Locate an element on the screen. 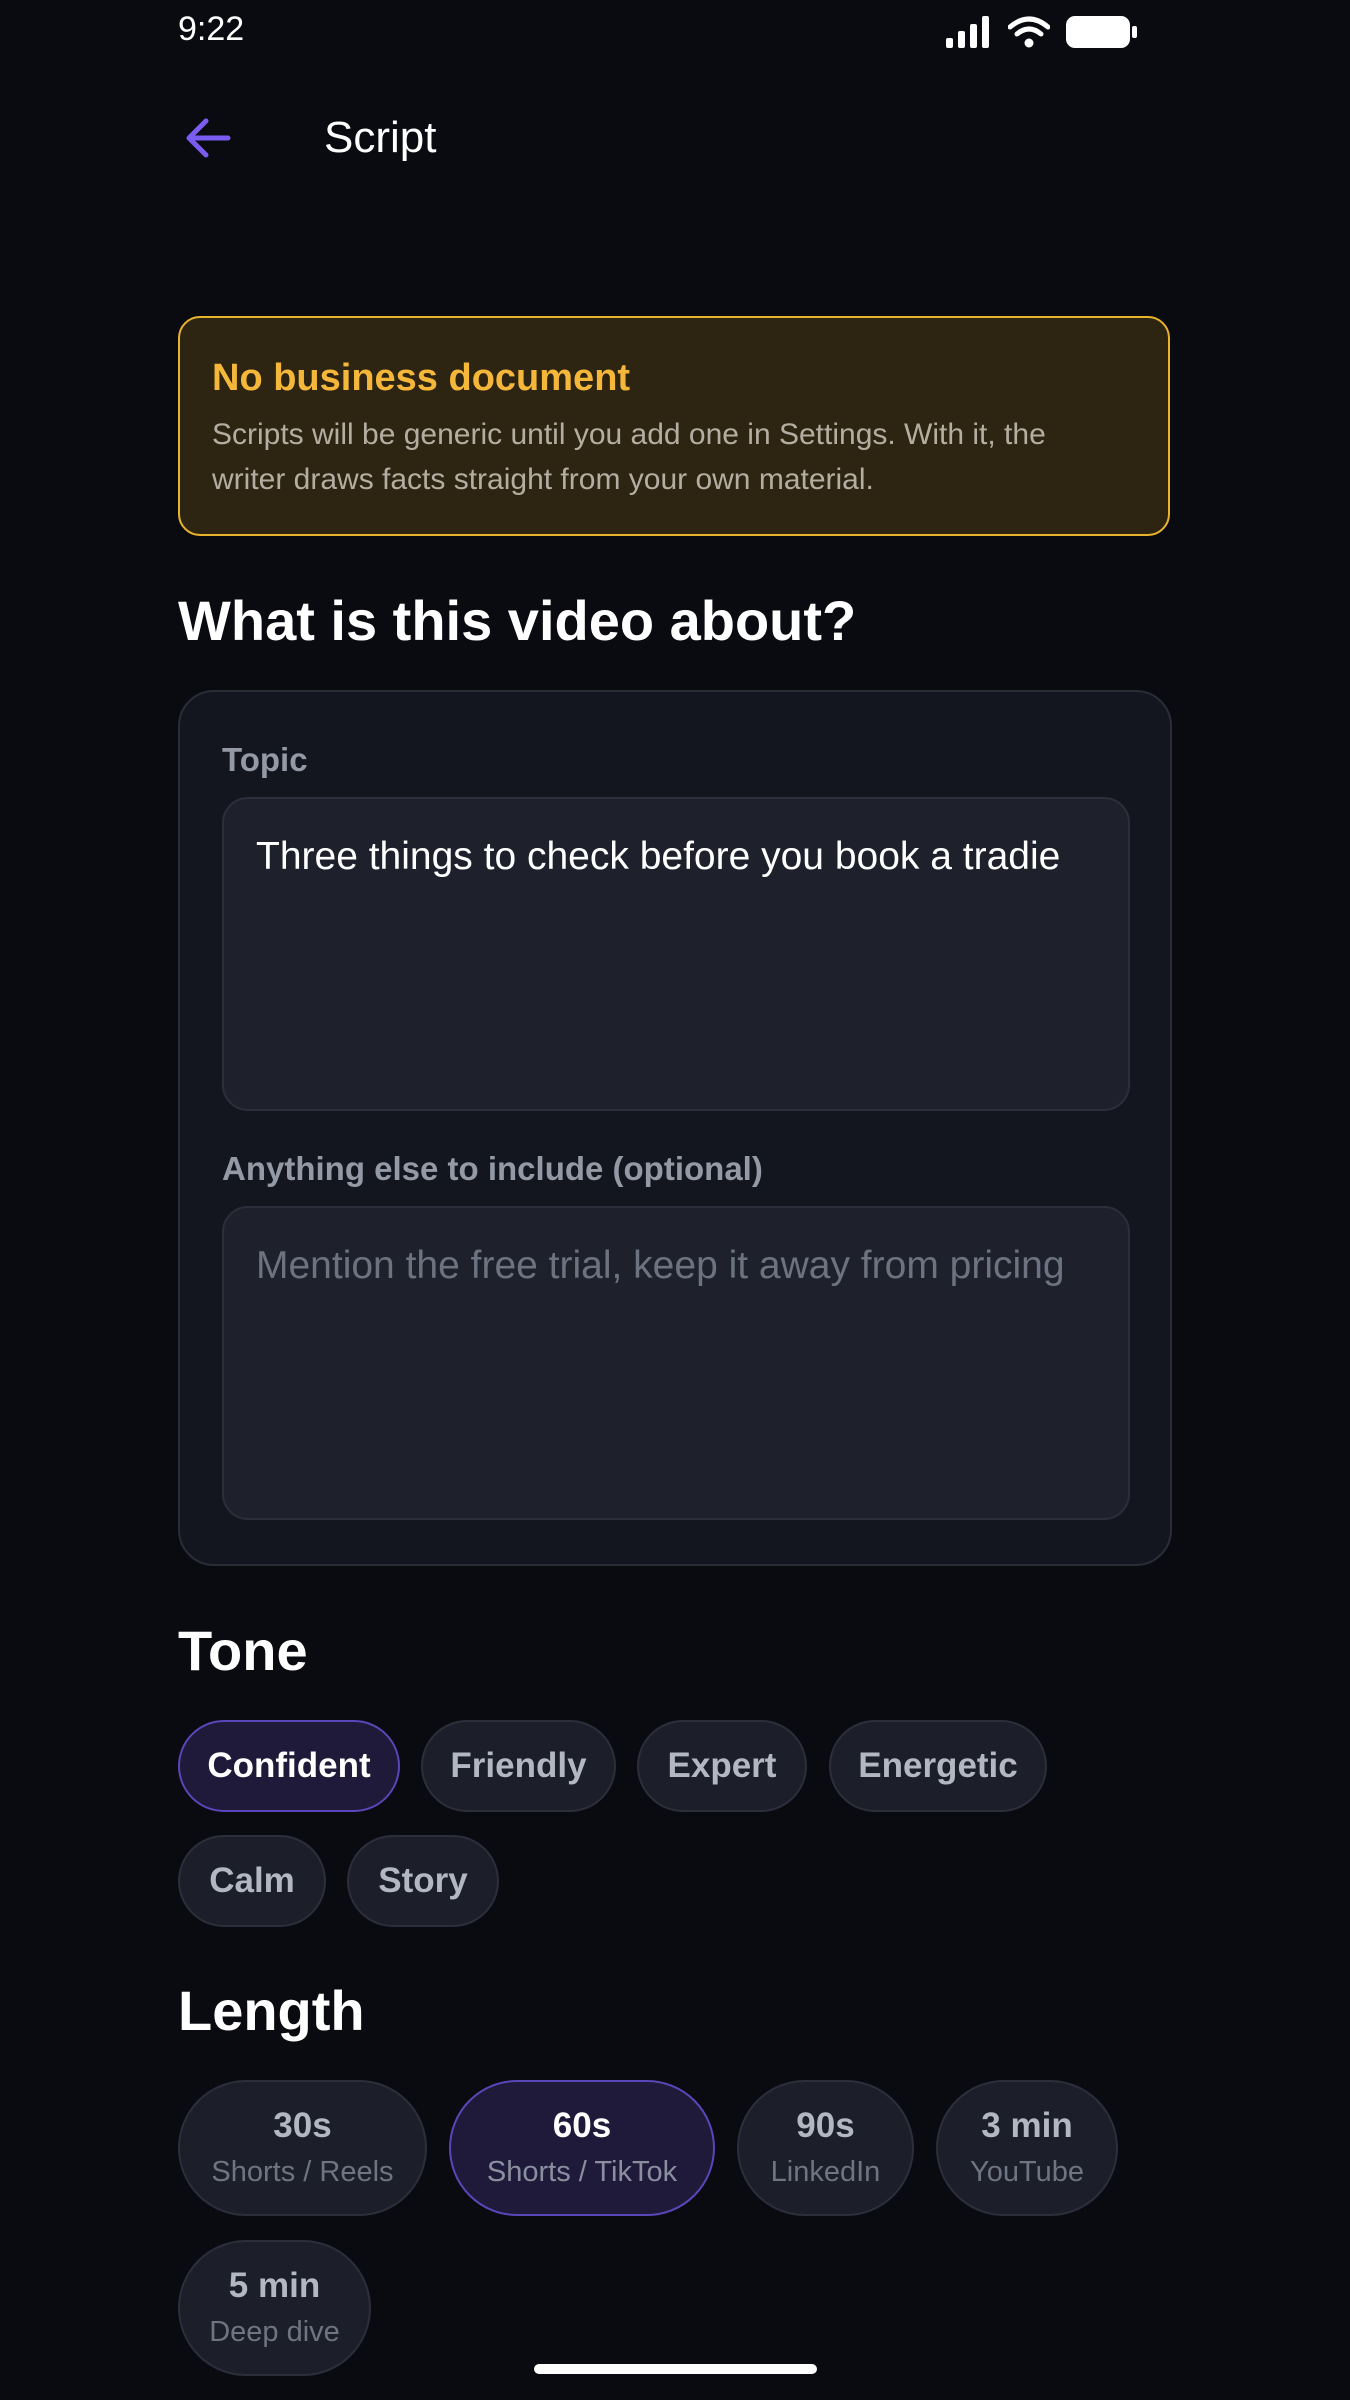 Image resolution: width=1350 pixels, height=2400 pixels. tone-heading: Tone is located at coordinates (243, 1650).